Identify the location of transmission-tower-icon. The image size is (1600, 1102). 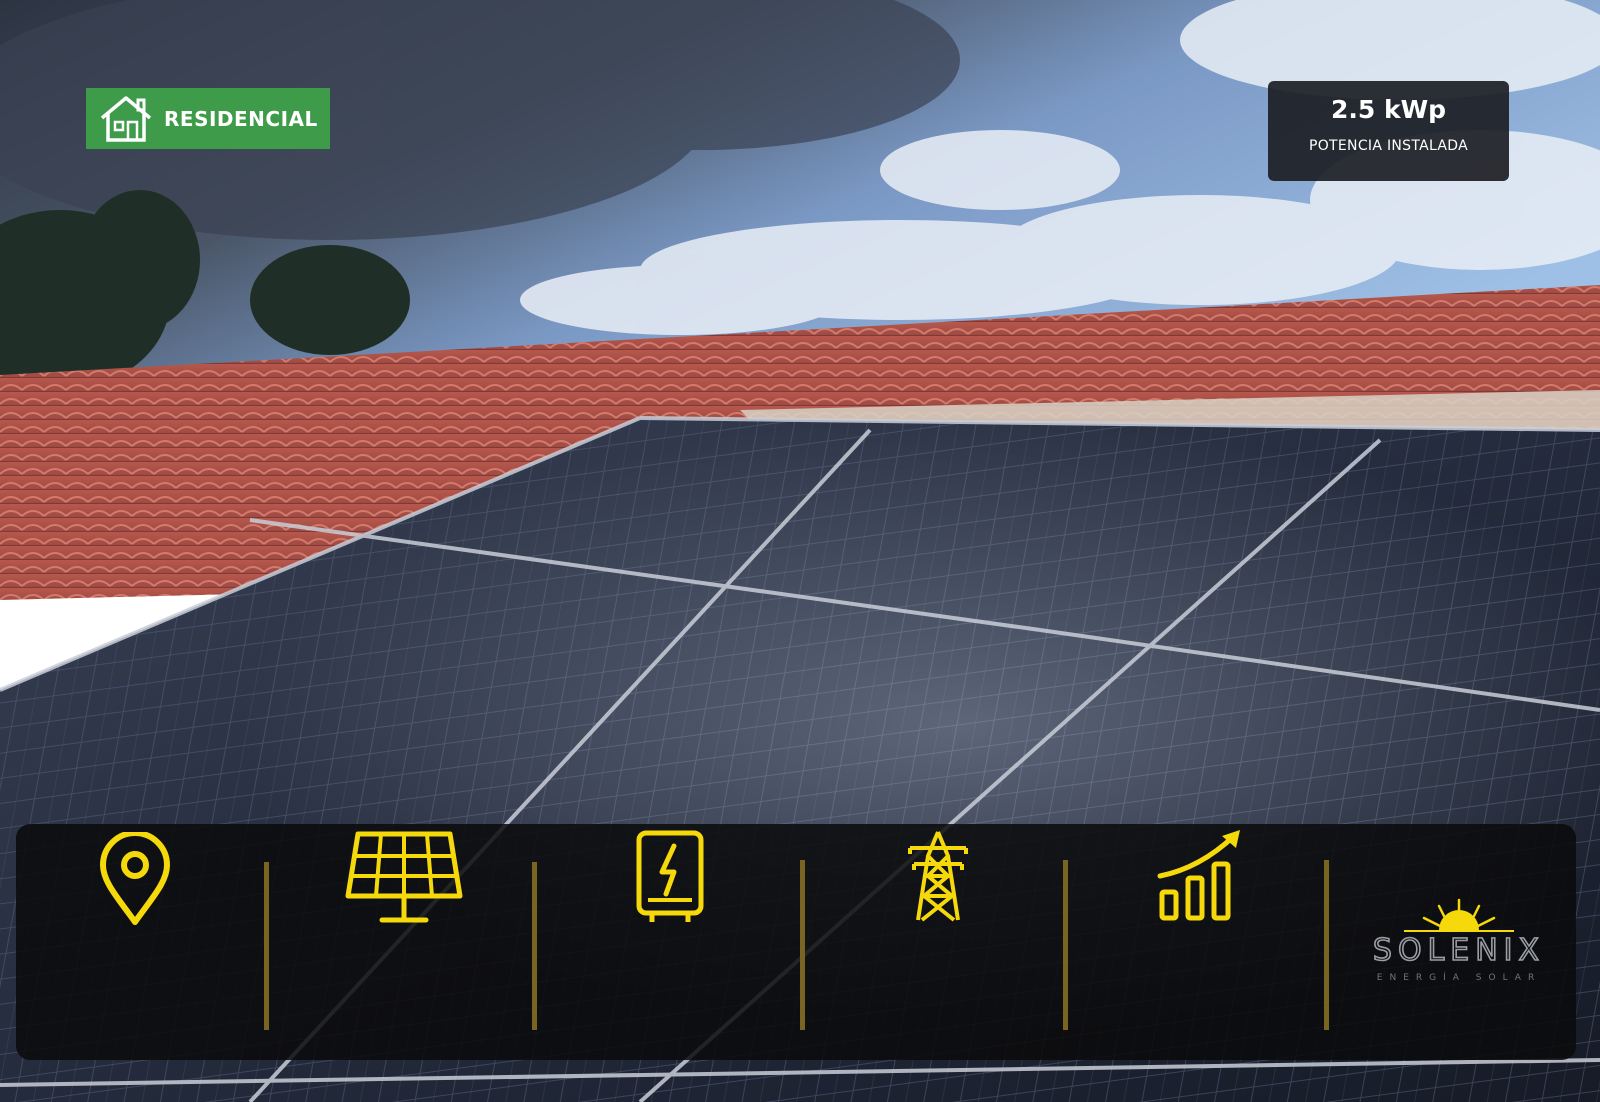
(938, 876).